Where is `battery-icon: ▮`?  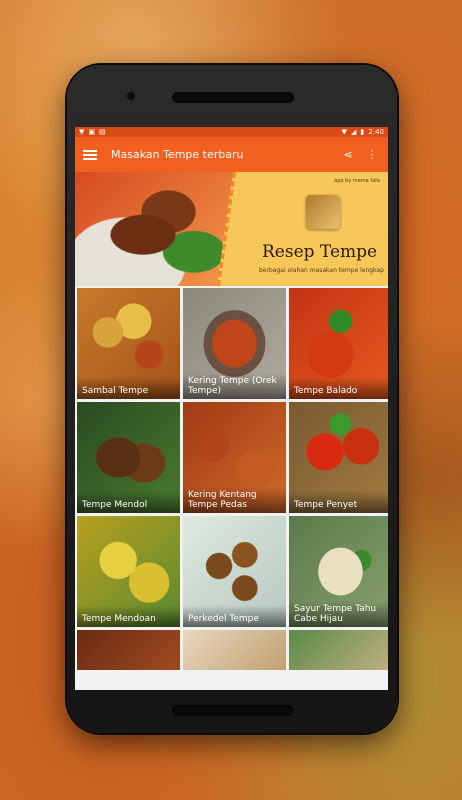 battery-icon: ▮ is located at coordinates (362, 132).